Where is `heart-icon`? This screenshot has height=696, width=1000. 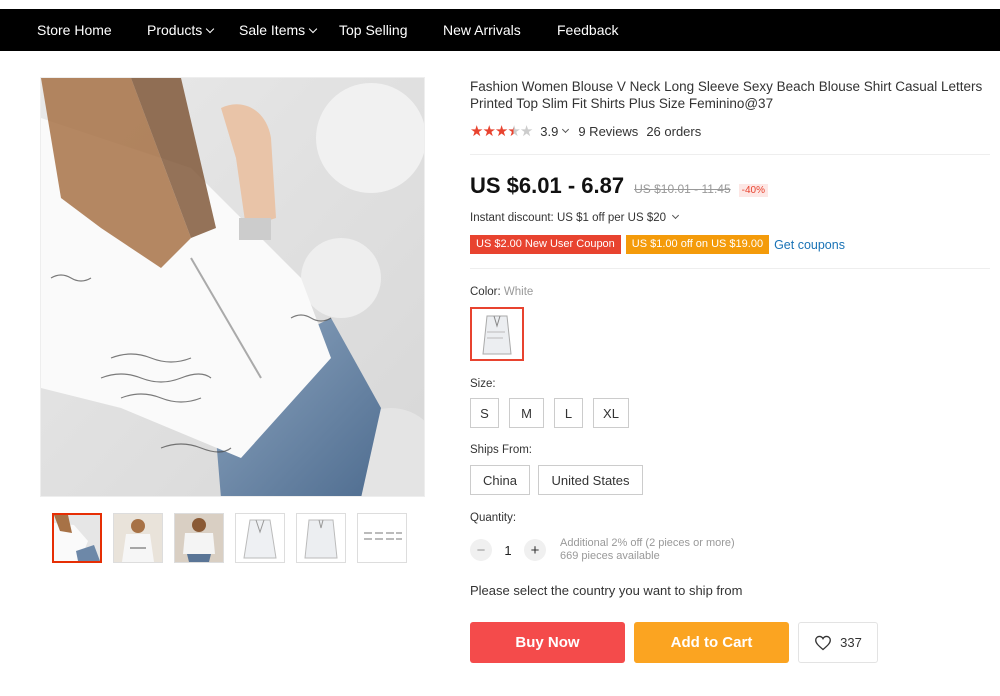 heart-icon is located at coordinates (823, 642).